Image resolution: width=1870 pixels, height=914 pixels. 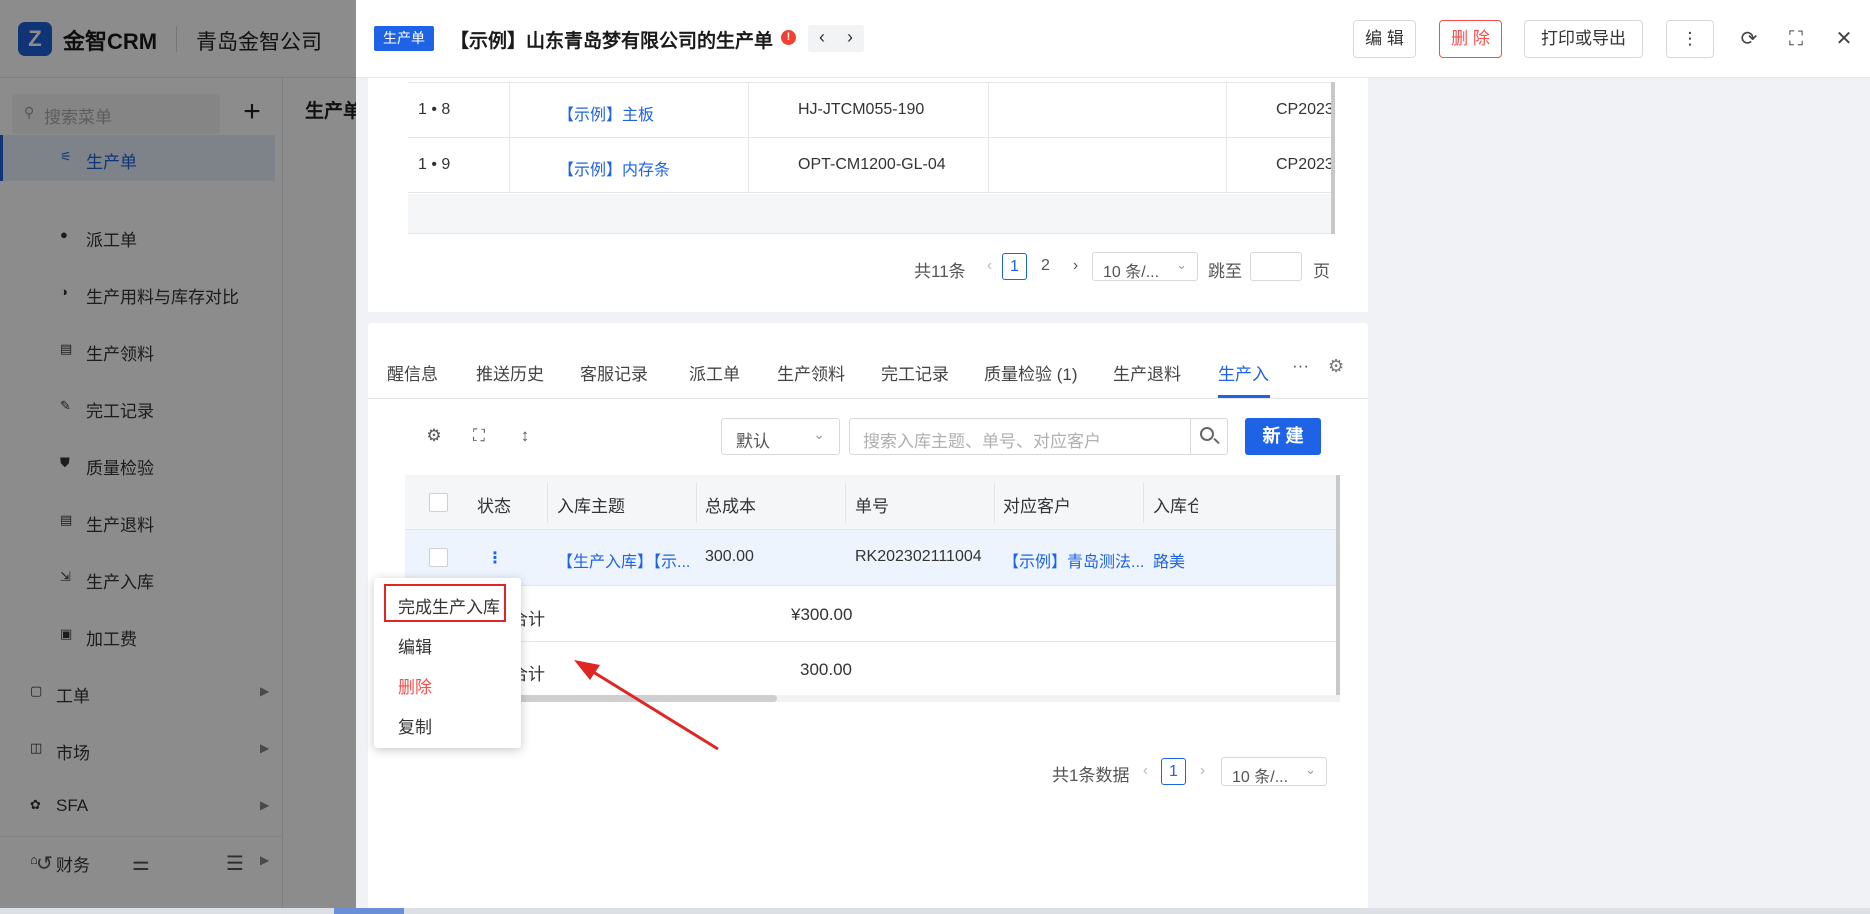 I want to click on row-height-icon: ↕, so click(x=525, y=436).